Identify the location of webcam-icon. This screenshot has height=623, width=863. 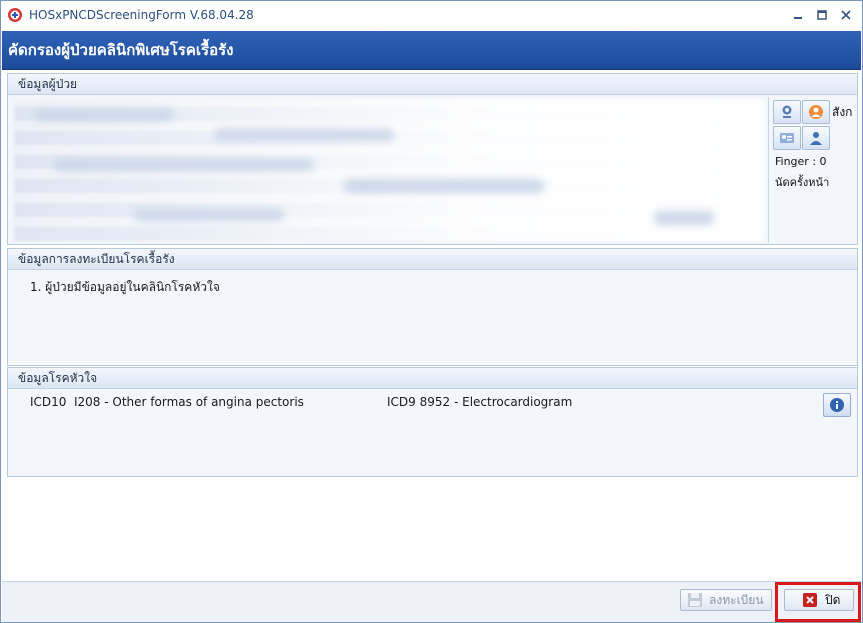
(787, 111).